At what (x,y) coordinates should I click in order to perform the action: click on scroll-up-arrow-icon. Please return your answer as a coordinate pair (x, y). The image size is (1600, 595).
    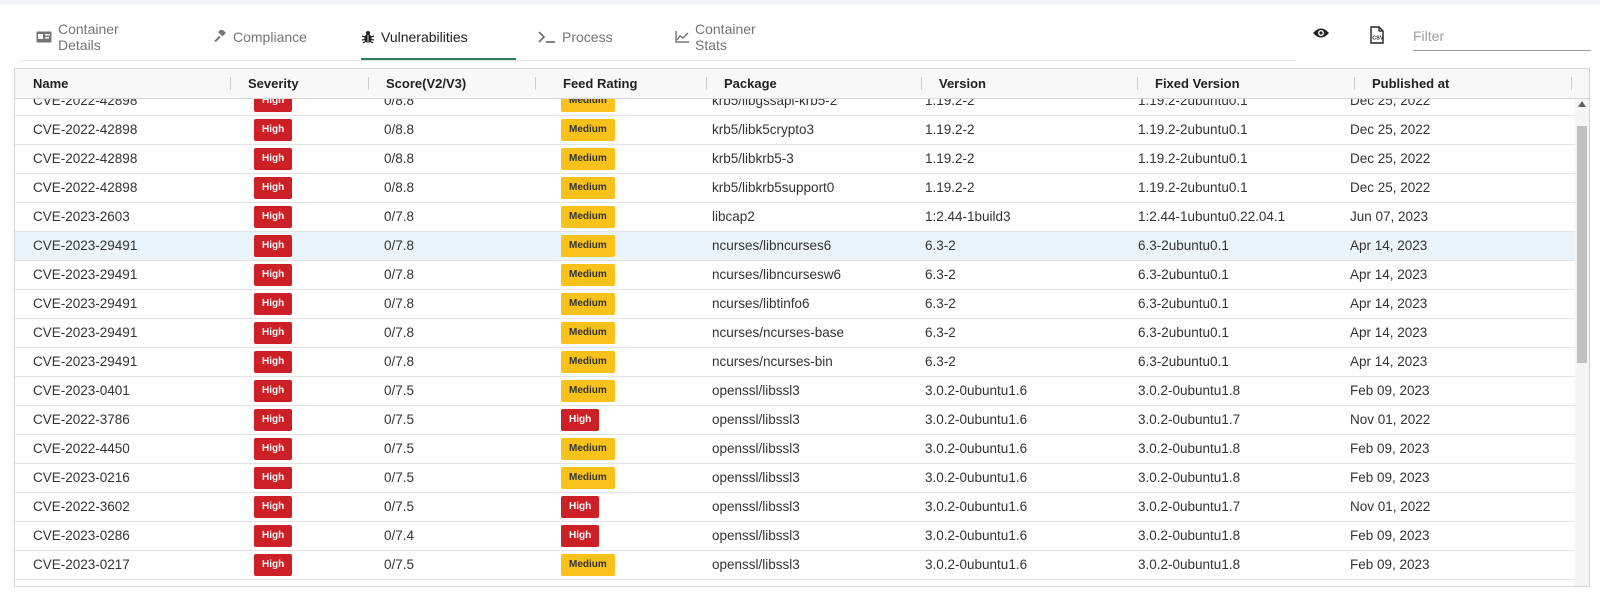
    Looking at the image, I should click on (1582, 104).